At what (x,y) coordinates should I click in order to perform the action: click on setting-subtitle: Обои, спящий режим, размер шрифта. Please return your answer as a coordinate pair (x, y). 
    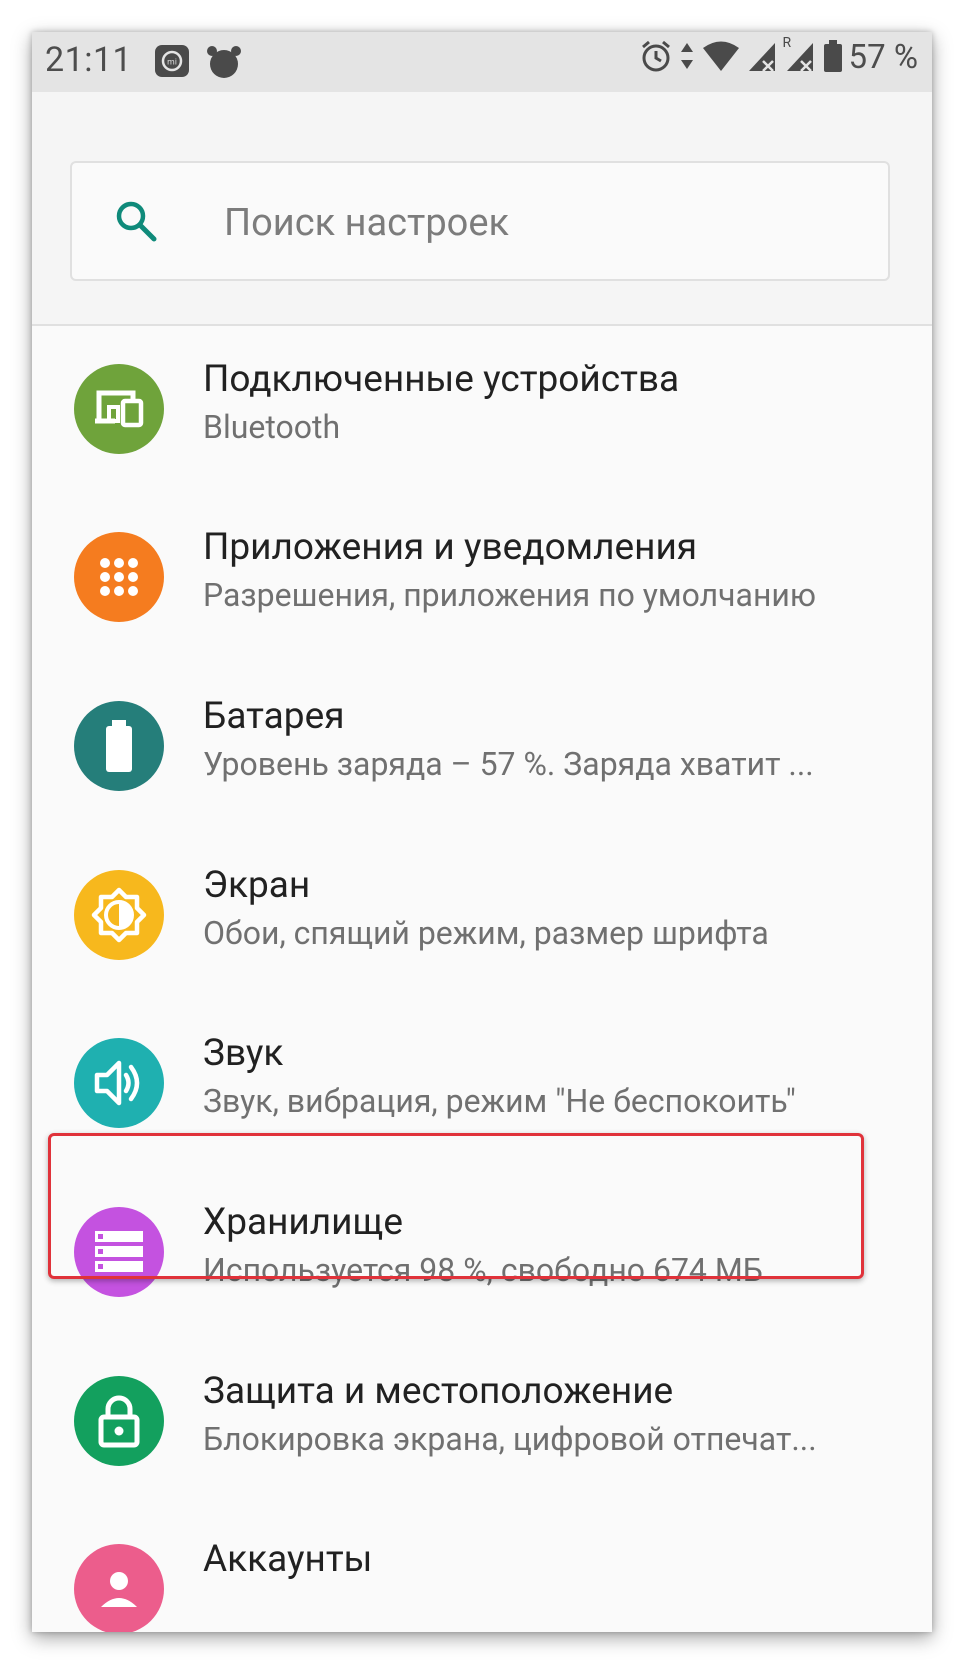
    Looking at the image, I should click on (486, 933).